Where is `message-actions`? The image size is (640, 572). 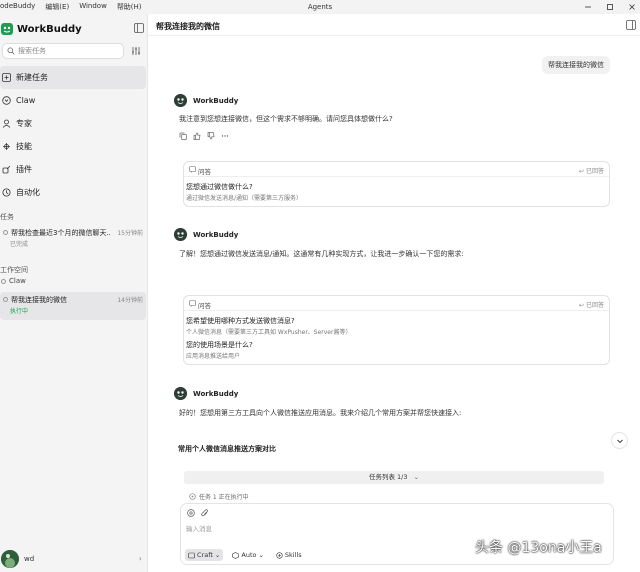
message-actions is located at coordinates (204, 136).